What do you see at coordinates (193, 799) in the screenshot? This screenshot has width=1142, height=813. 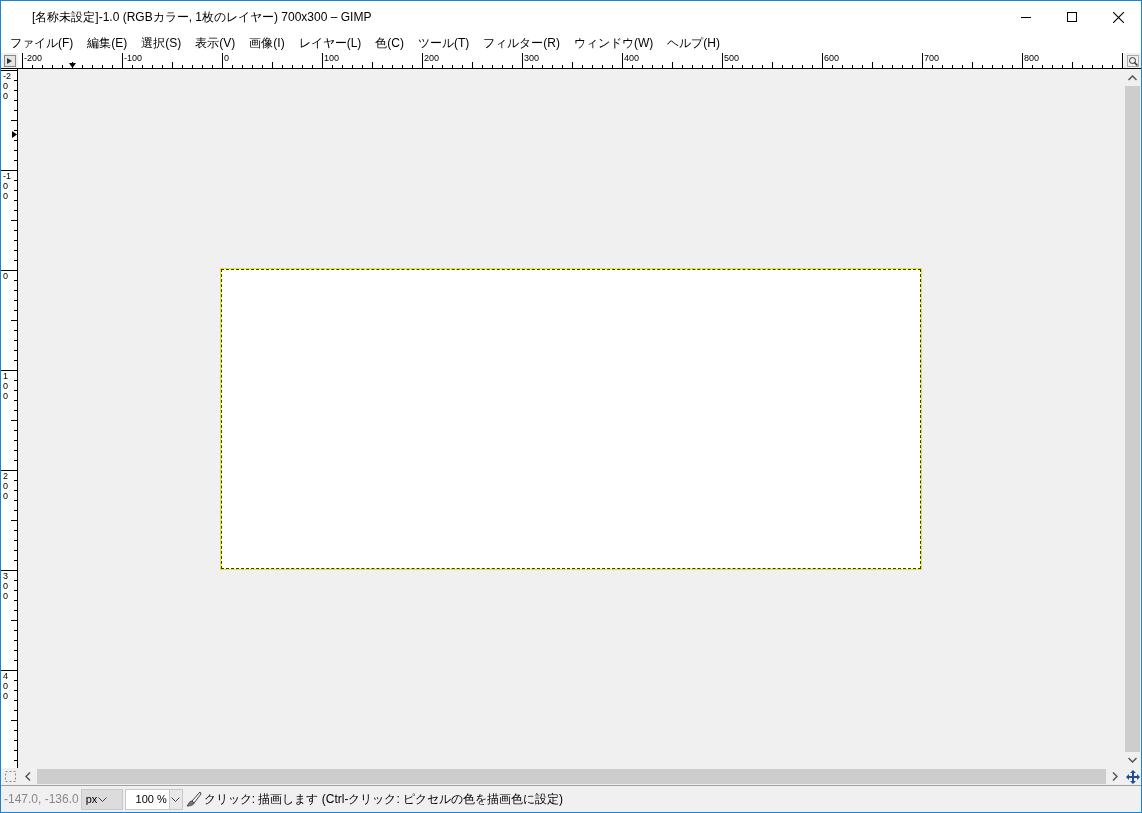 I see `brush-icon` at bounding box center [193, 799].